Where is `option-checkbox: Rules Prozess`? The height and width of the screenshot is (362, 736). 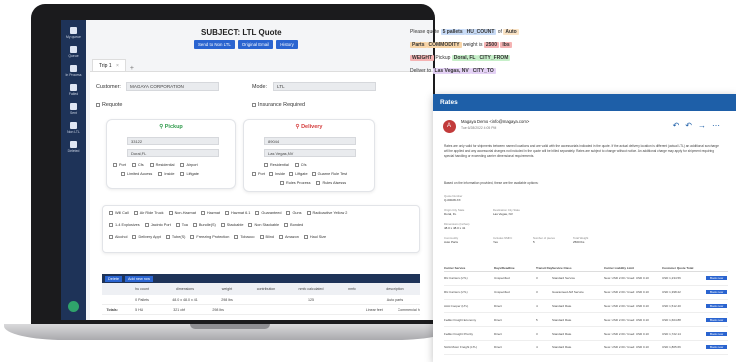 option-checkbox: Rules Prozess is located at coordinates (295, 183).